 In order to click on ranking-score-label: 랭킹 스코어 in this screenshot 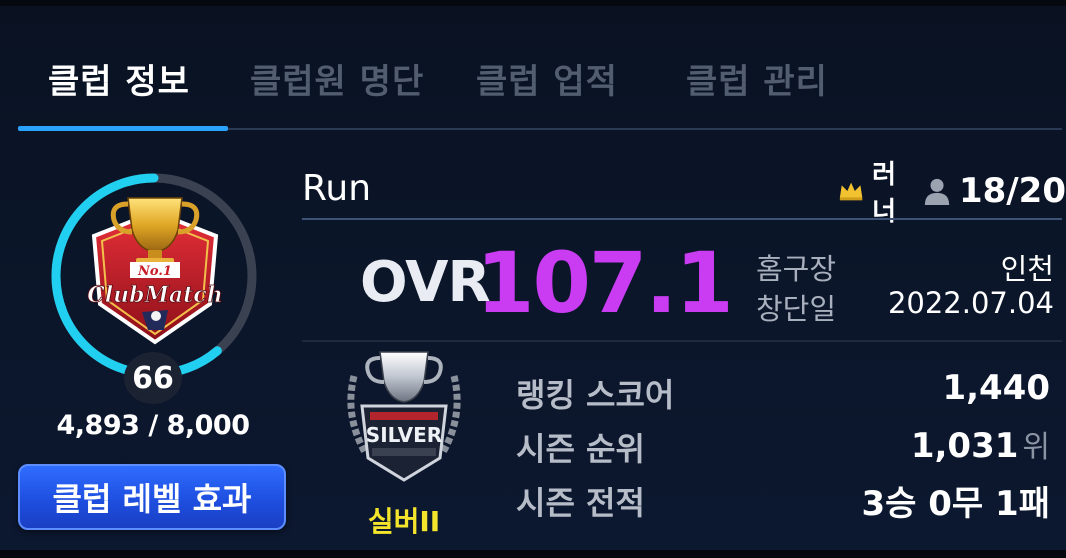, I will do `click(595, 395)`.